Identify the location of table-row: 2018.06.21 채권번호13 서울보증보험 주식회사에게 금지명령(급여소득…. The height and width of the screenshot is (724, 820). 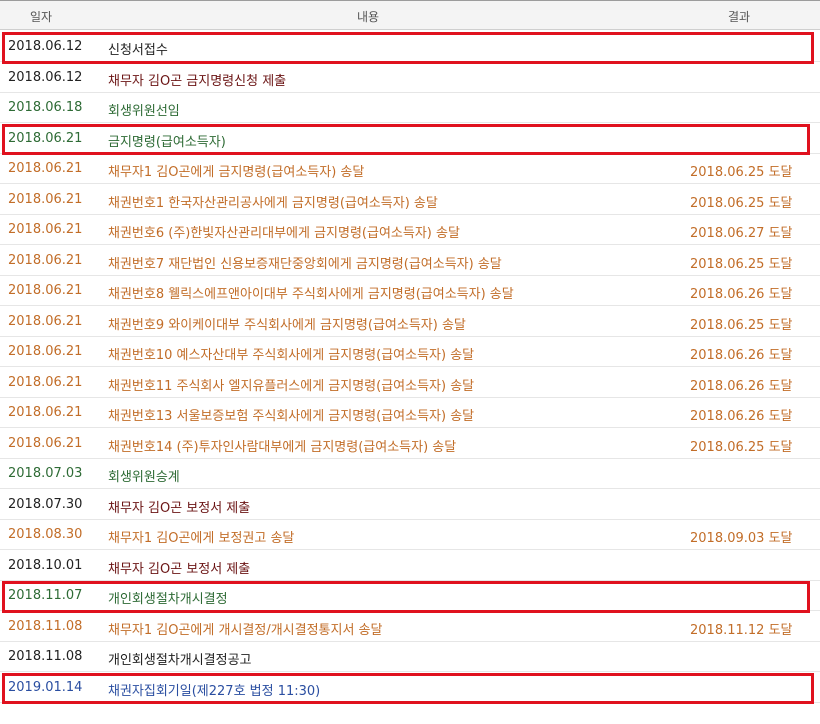
(410, 413).